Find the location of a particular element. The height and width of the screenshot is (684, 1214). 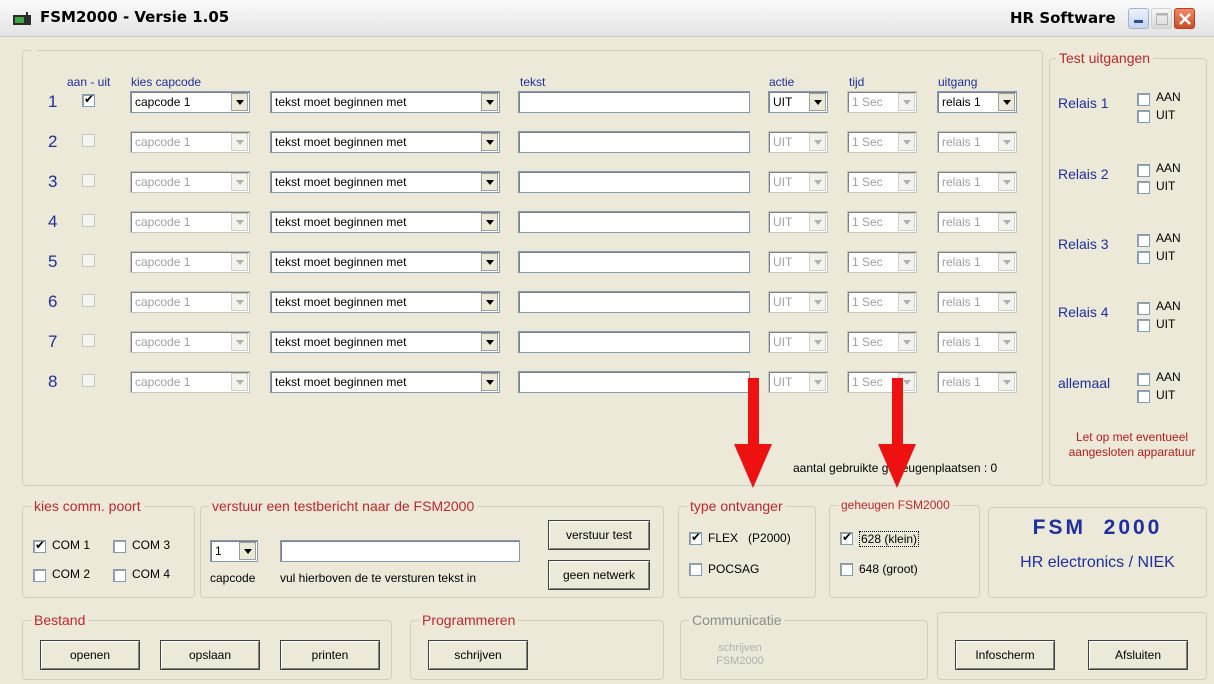

com4-checkbox is located at coordinates (119, 575).